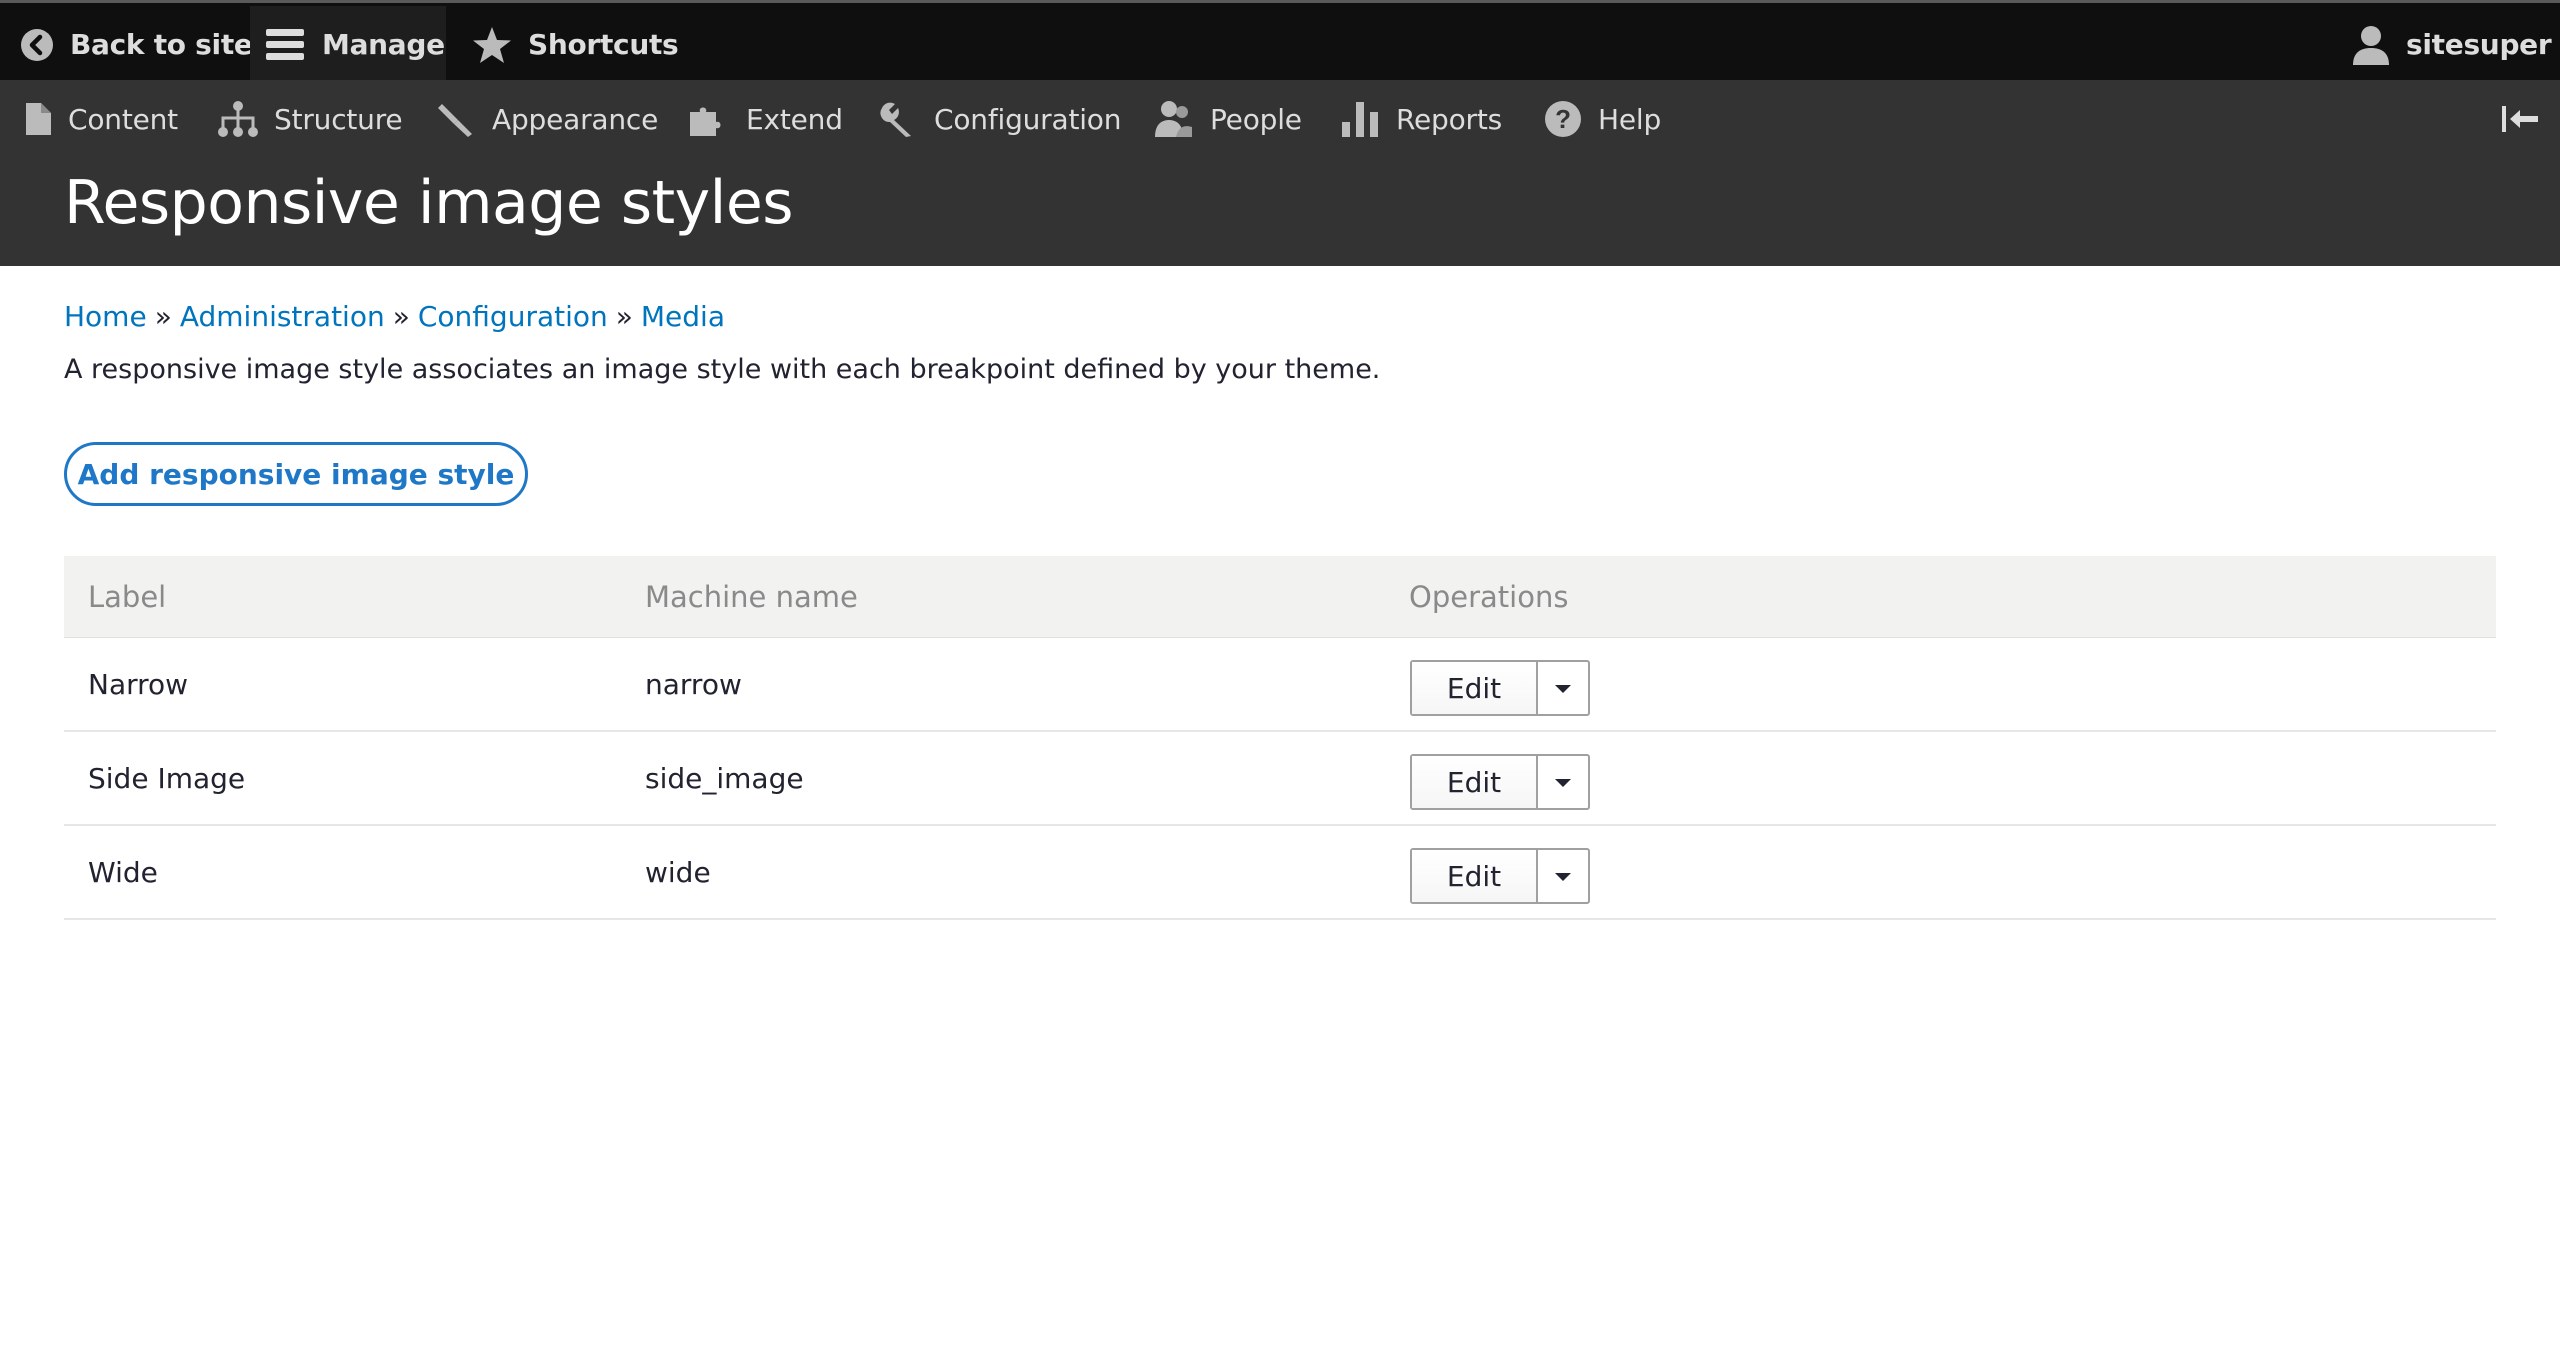  Describe the element at coordinates (127, 597) in the screenshot. I see `column-header-label: Label` at that location.